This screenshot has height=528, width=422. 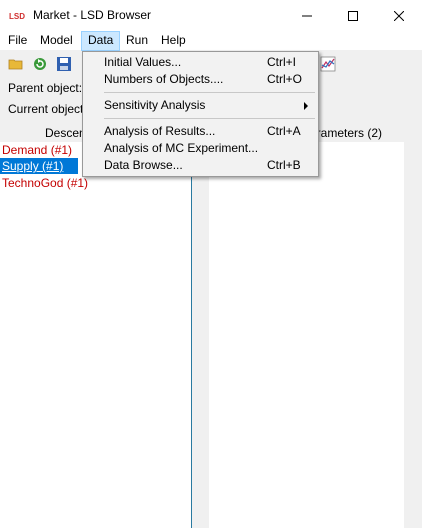 I want to click on list-item-demand: Demand (#1), so click(x=39, y=150).